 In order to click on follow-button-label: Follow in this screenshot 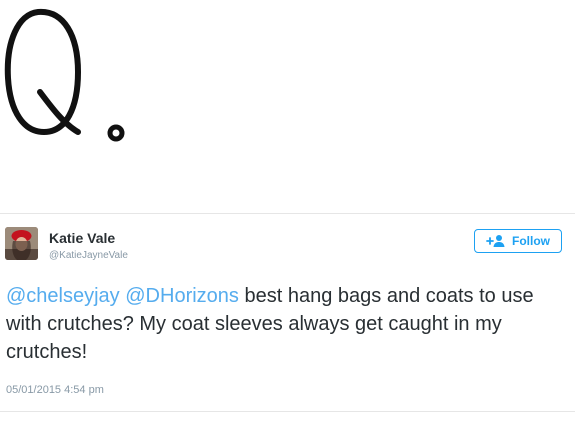, I will do `click(531, 241)`.